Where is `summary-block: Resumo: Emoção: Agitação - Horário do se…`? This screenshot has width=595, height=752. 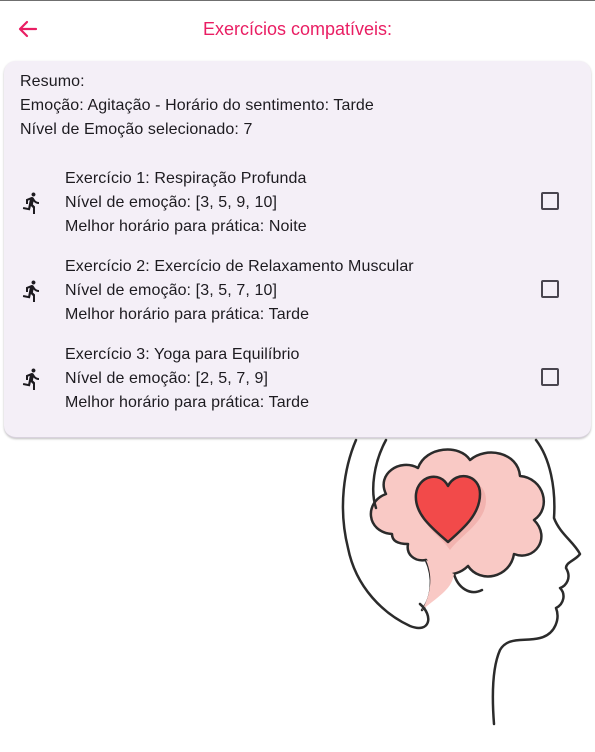 summary-block: Resumo: Emoção: Agitação - Horário do se… is located at coordinates (197, 106).